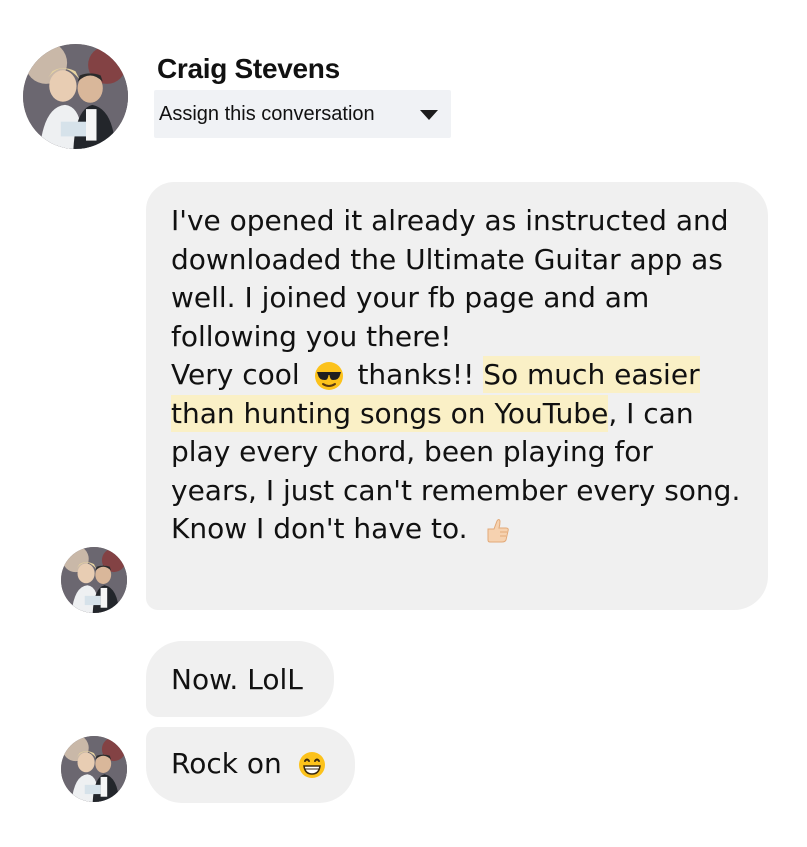 The image size is (807, 847). Describe the element at coordinates (412, 451) in the screenshot. I see `message-line: play every chord, been playing for` at that location.